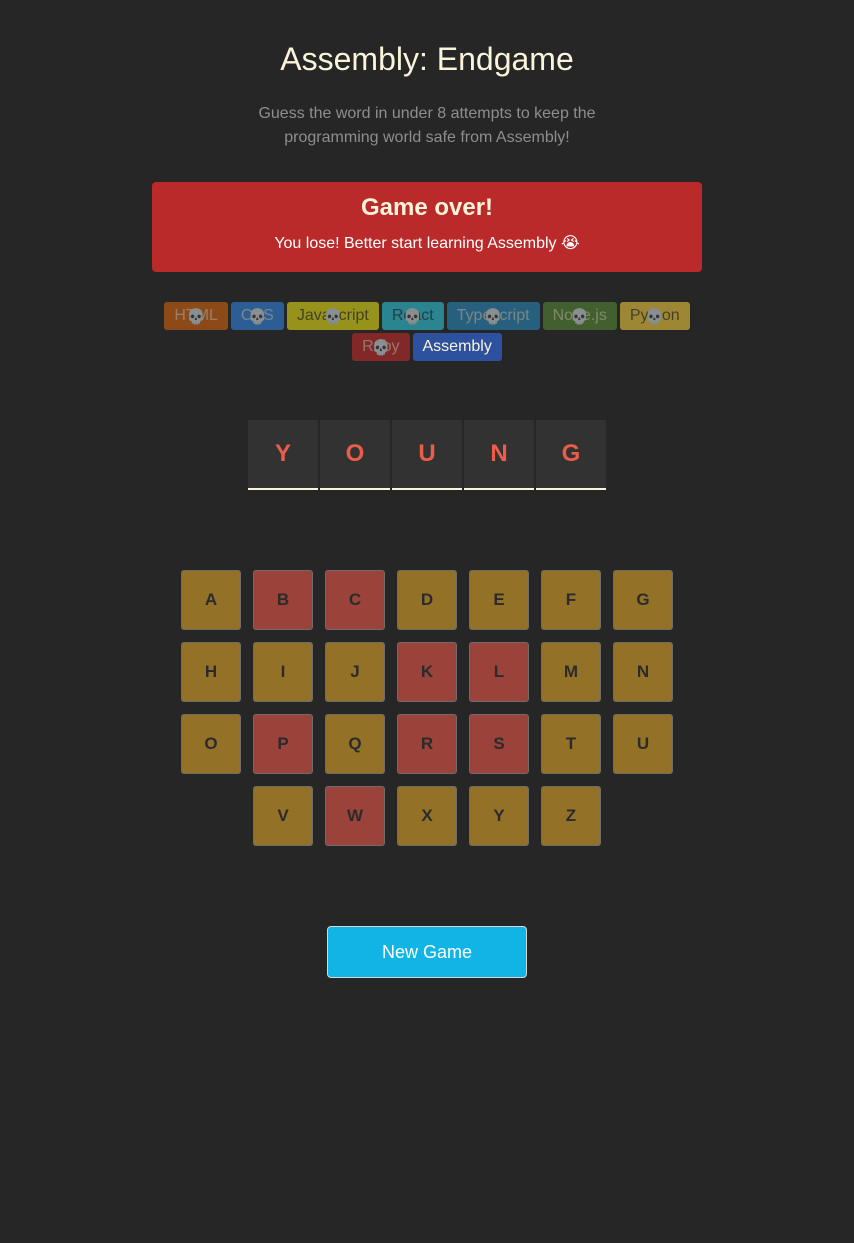 This screenshot has height=1243, width=854. Describe the element at coordinates (499, 672) in the screenshot. I see `key-l: L` at that location.